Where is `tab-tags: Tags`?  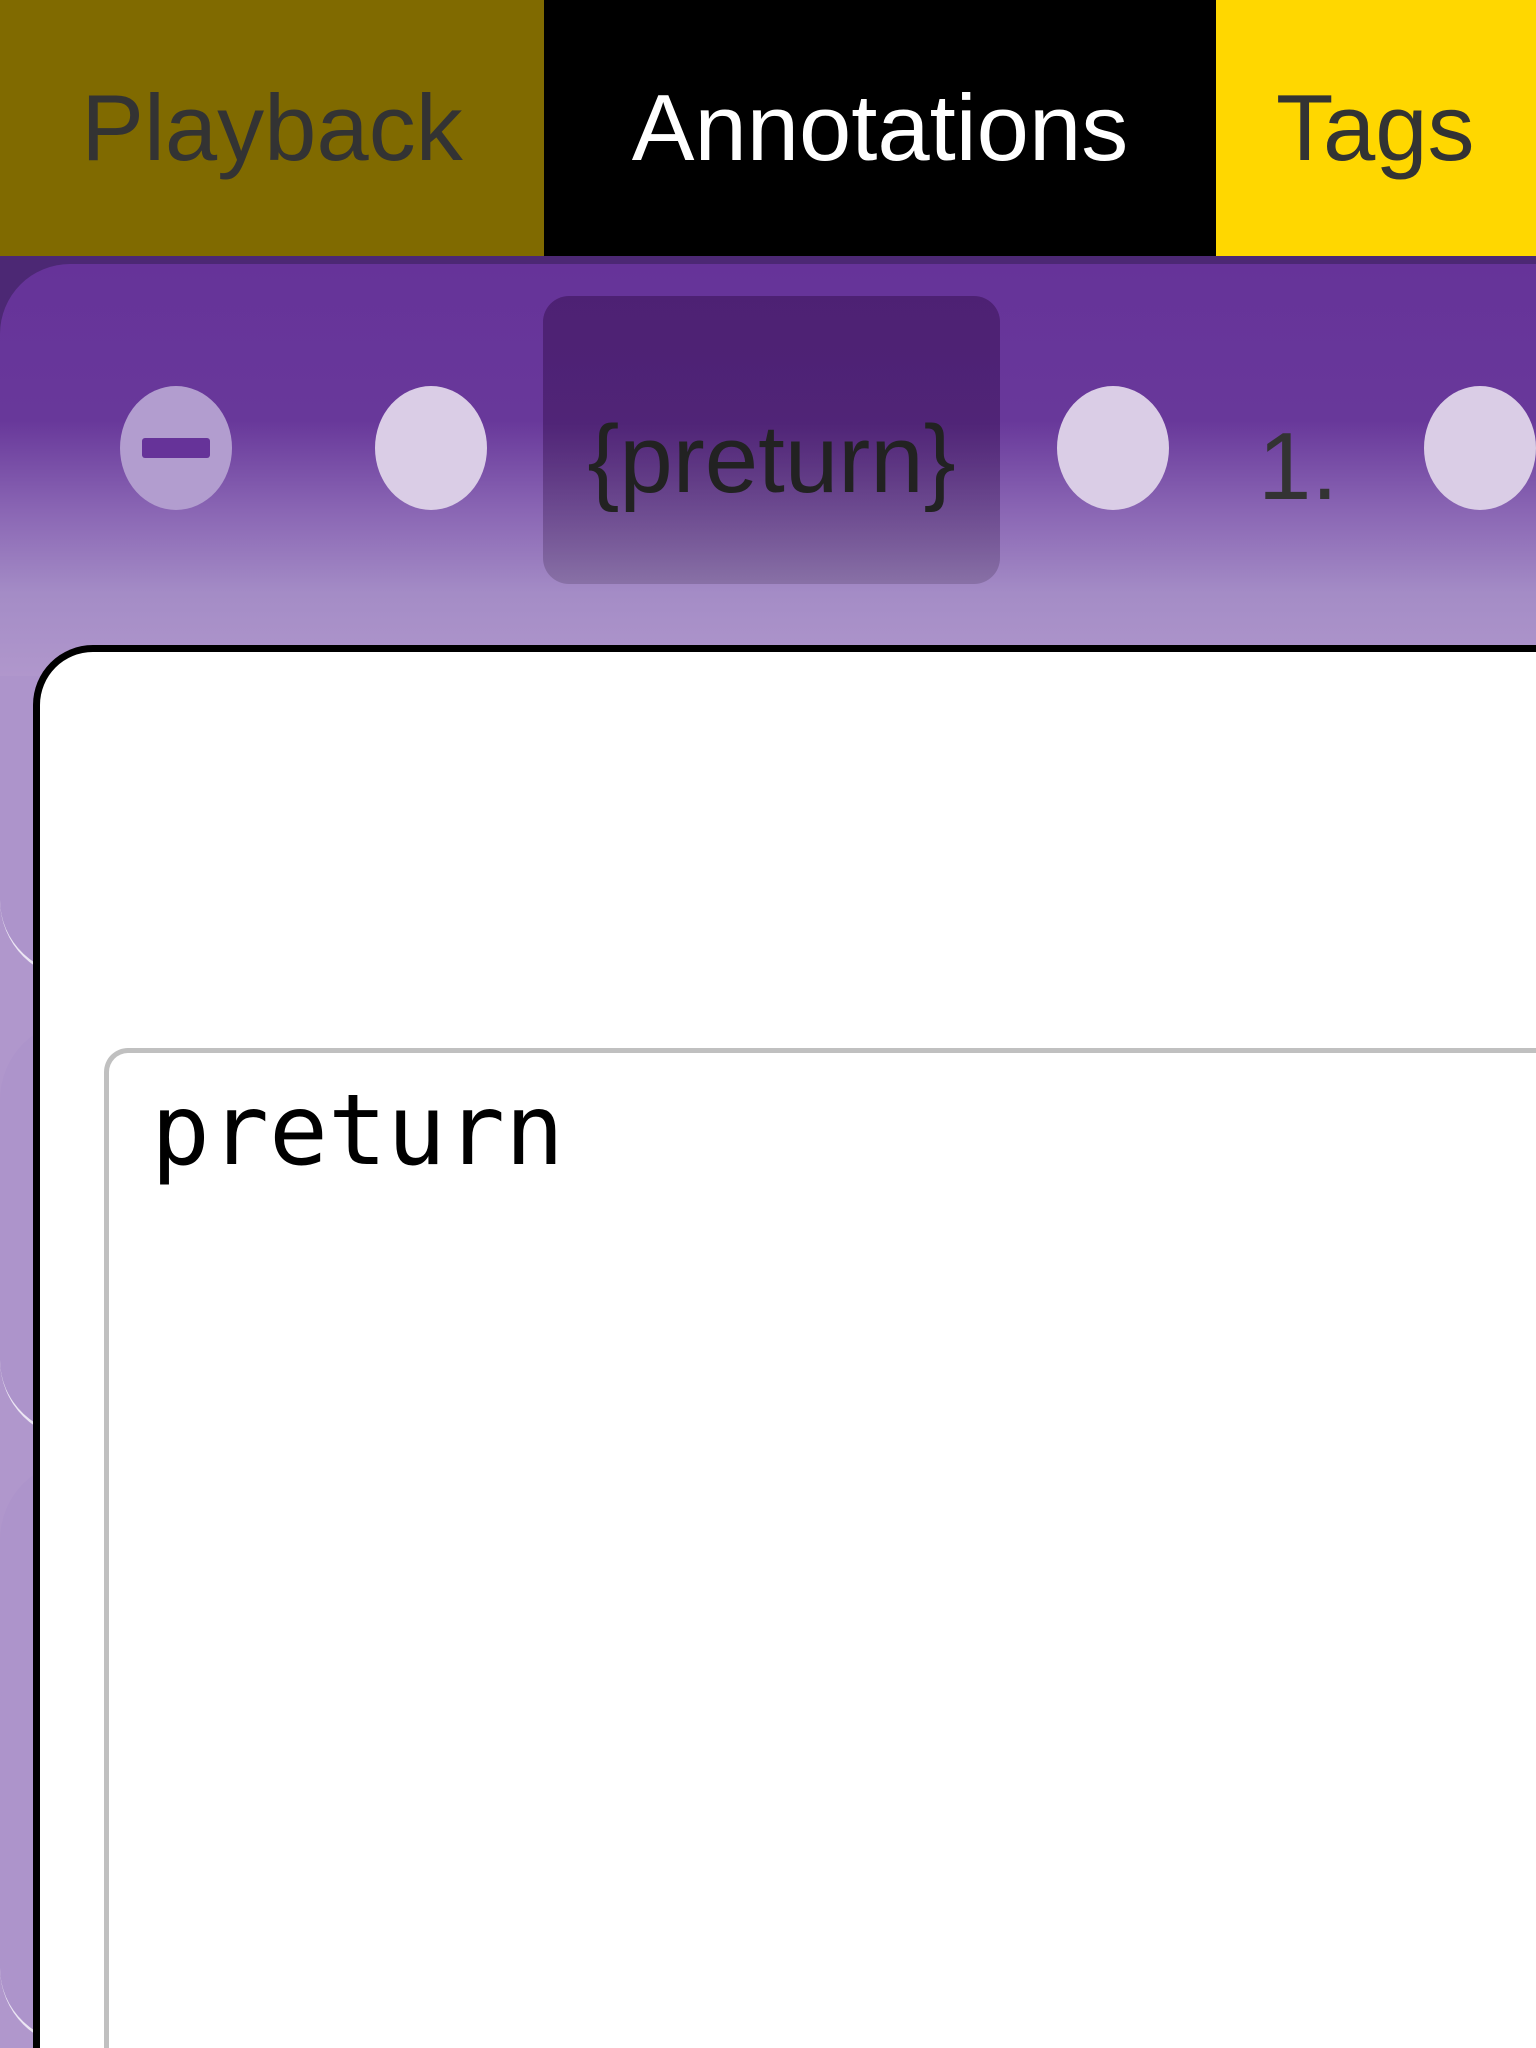 tab-tags: Tags is located at coordinates (1376, 128).